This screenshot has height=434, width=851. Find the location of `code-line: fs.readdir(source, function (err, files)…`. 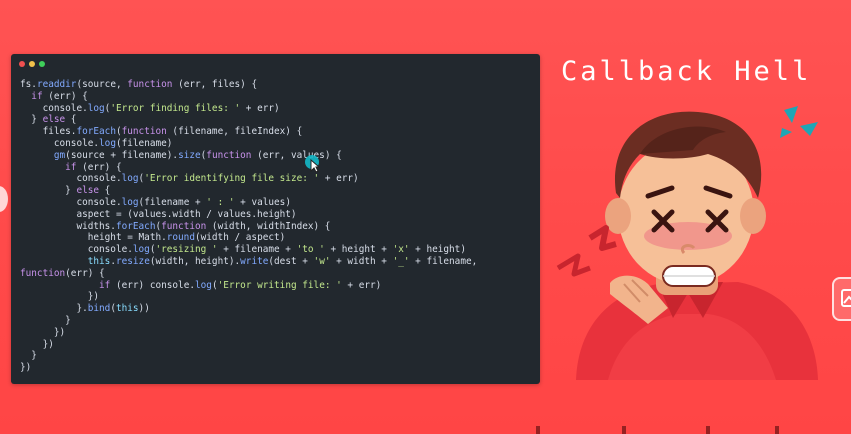

code-line: fs.readdir(source, function (err, files)… is located at coordinates (248, 85).